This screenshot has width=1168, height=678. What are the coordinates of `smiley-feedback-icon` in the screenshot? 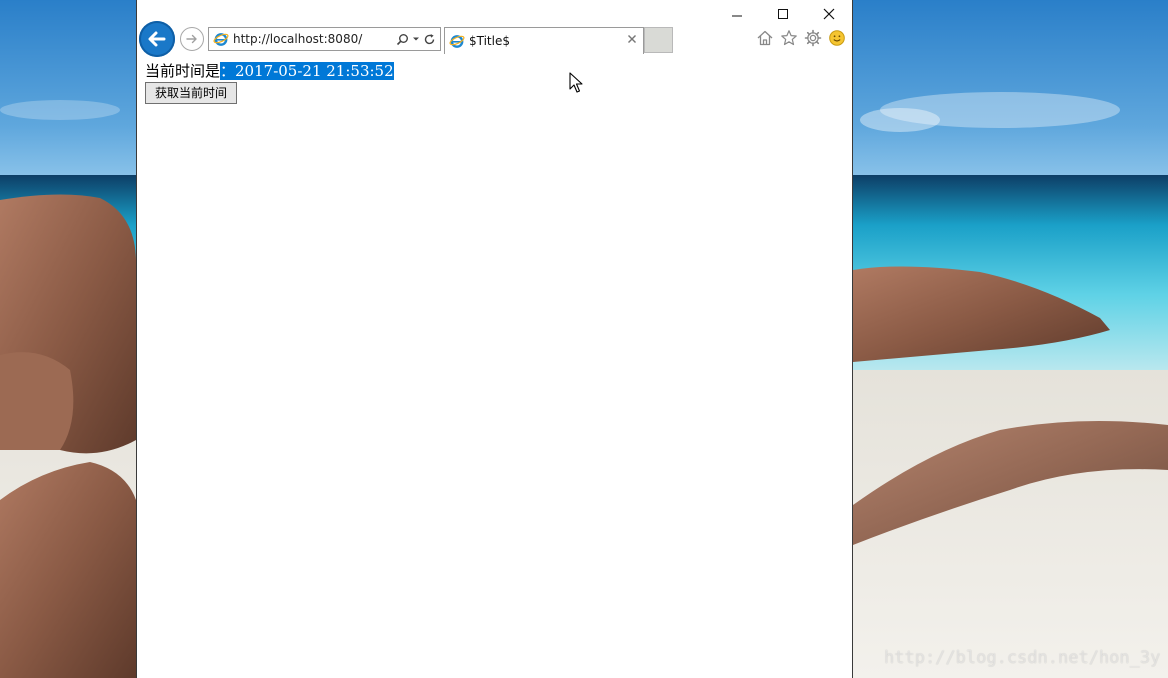 It's located at (837, 38).